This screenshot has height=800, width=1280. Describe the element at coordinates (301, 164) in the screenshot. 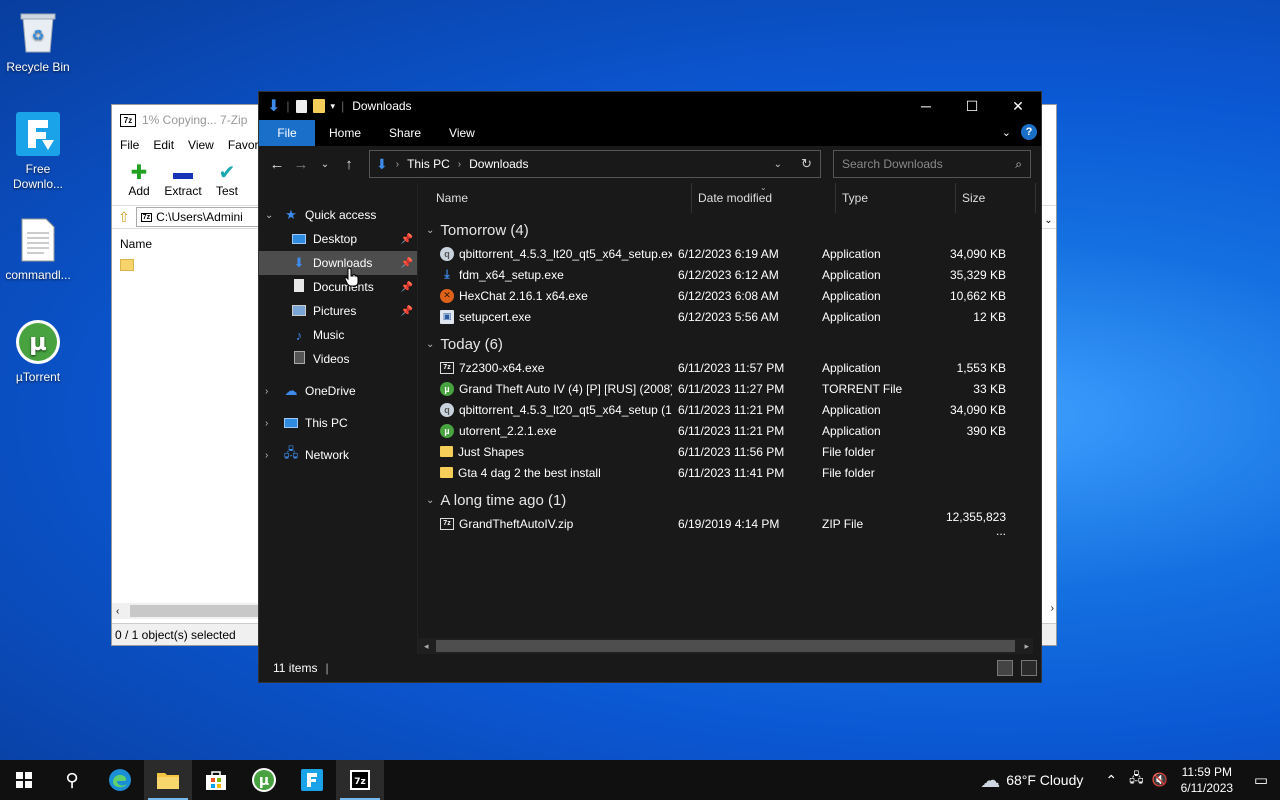

I see `forward-arrow-icon: →` at that location.